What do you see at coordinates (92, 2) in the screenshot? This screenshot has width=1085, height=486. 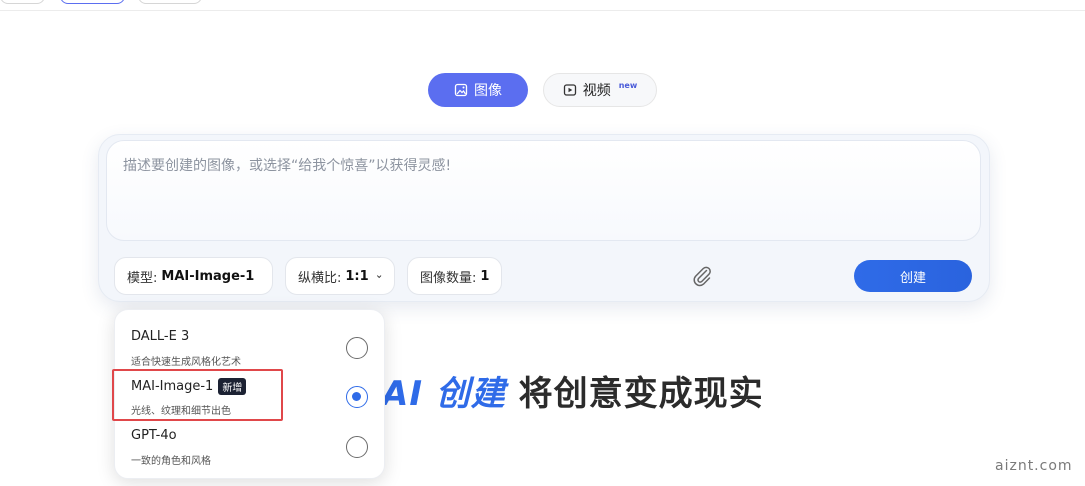 I see `top-tab-partial-active` at bounding box center [92, 2].